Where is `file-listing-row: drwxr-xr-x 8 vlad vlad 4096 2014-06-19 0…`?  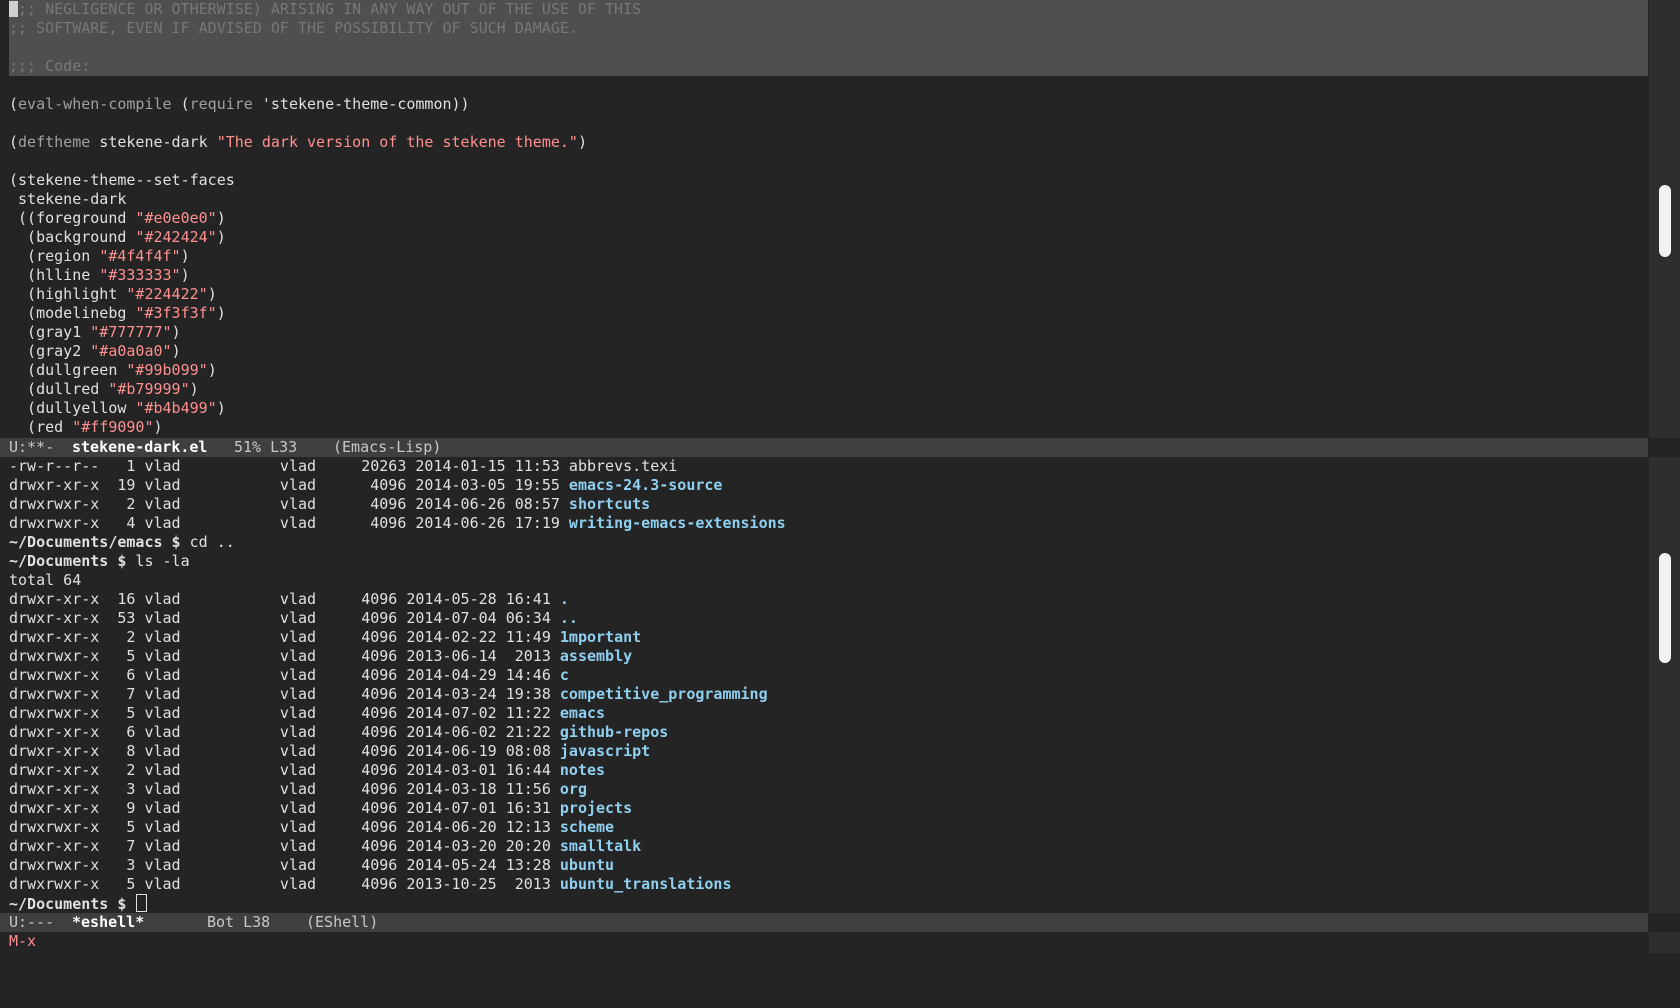
file-listing-row: drwxr-xr-x 8 vlad vlad 4096 2014-06-19 0… is located at coordinates (329, 751).